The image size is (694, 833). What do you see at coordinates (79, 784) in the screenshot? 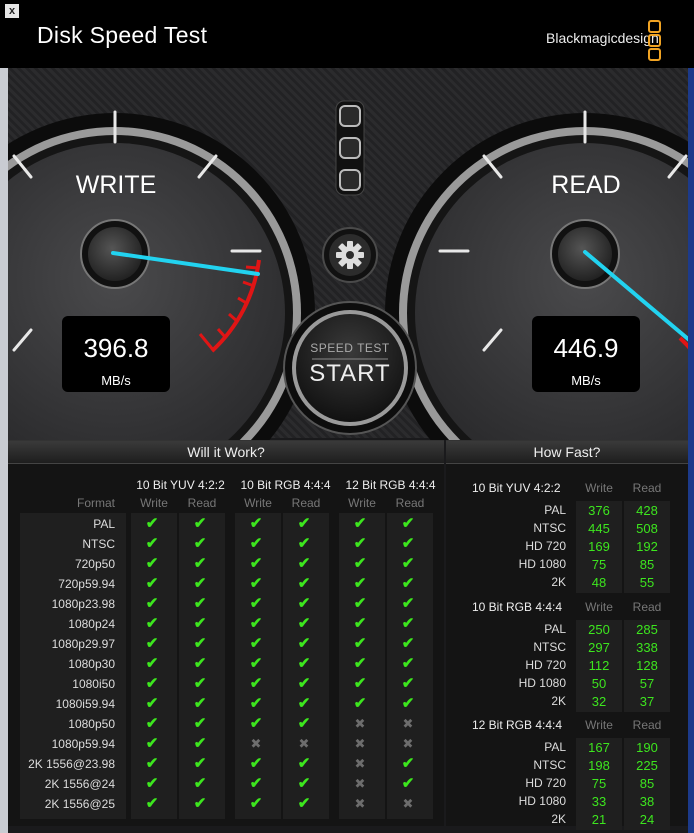
I see `format-label: 2K 1556@24` at bounding box center [79, 784].